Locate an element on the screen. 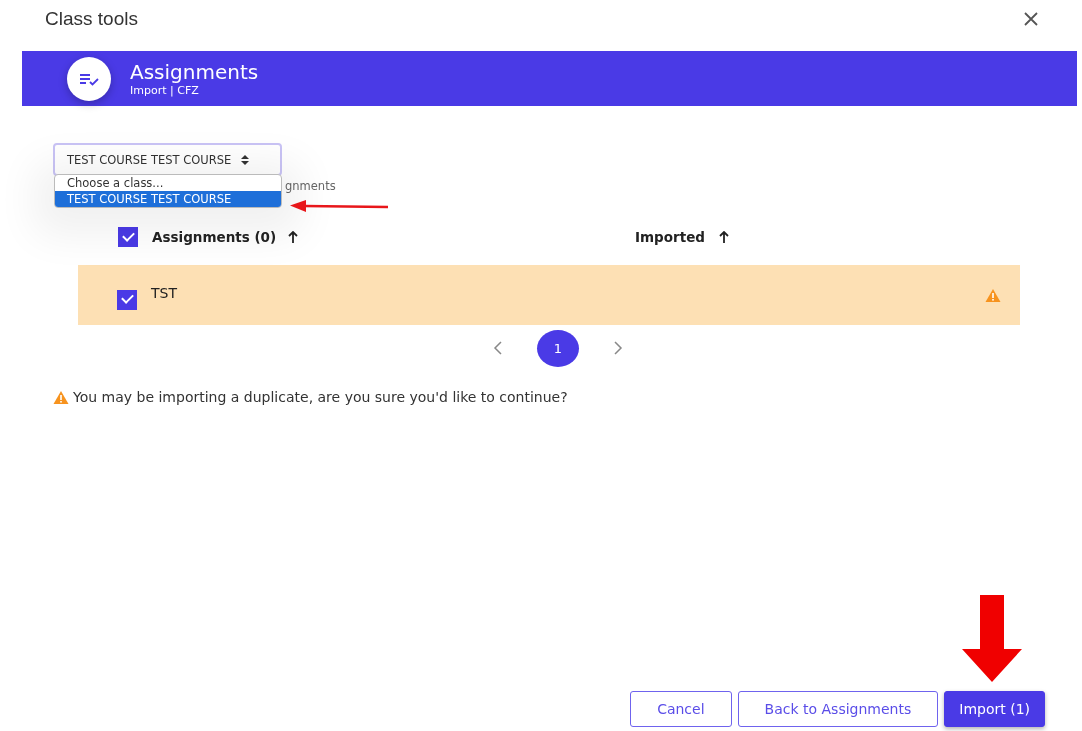 The image size is (1082, 731). column-header: Imported is located at coordinates (670, 237).